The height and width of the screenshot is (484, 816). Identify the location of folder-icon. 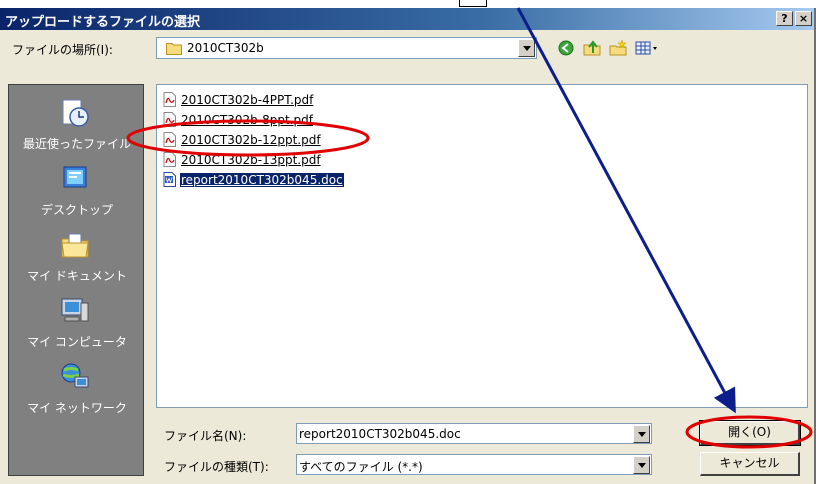
(174, 49).